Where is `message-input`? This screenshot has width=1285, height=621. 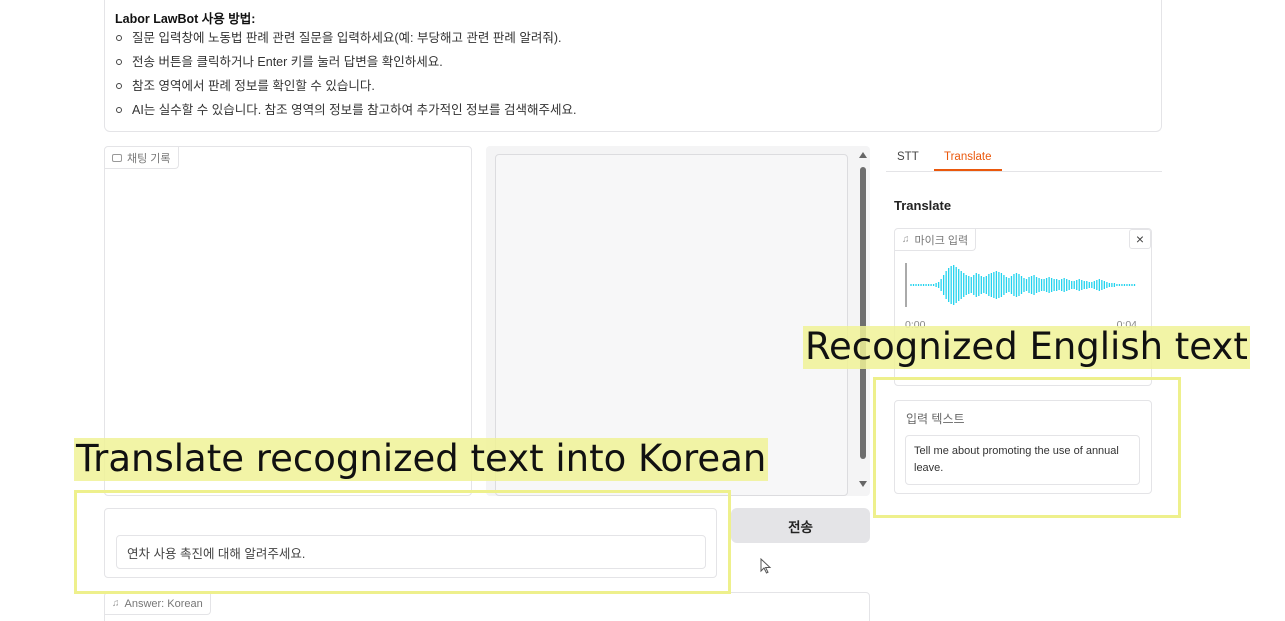 message-input is located at coordinates (411, 552).